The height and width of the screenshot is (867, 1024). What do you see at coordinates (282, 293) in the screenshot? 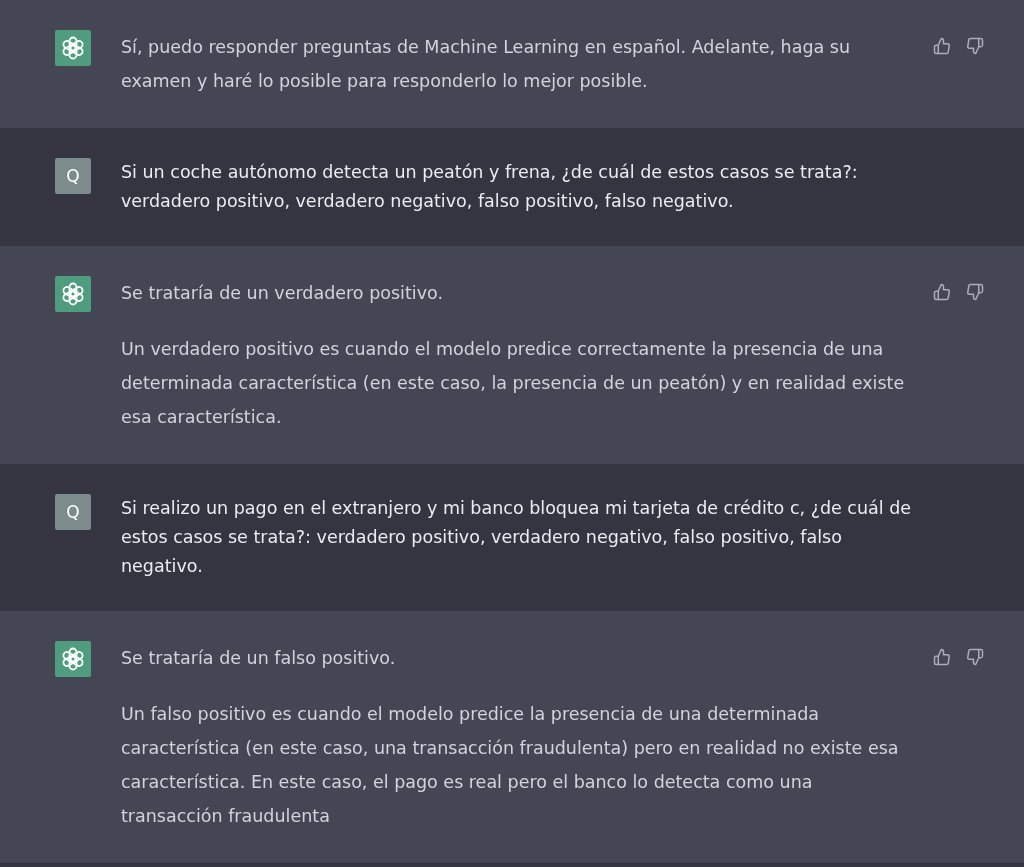
I see `message-text: Se trataría de un verdadero positivo.` at bounding box center [282, 293].